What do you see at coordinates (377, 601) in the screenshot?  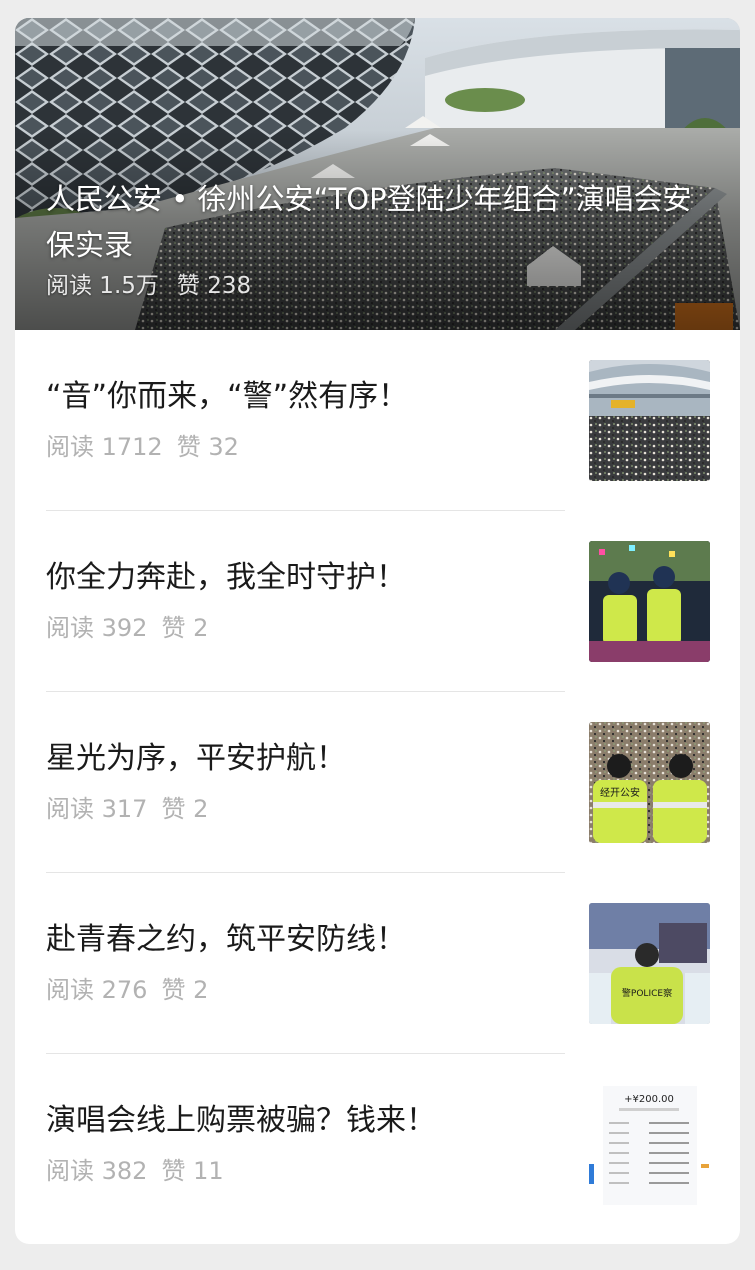 I see `list-item: 你全力奔赴，我全时守护！ 阅读 392 赞 2` at bounding box center [377, 601].